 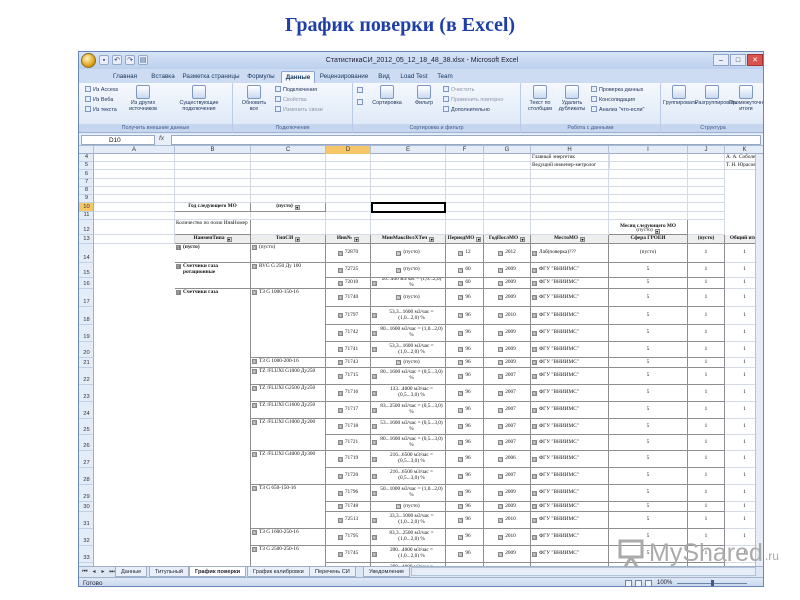 I want to click on field-header: ГодПослМО ▾, so click(x=507, y=239).